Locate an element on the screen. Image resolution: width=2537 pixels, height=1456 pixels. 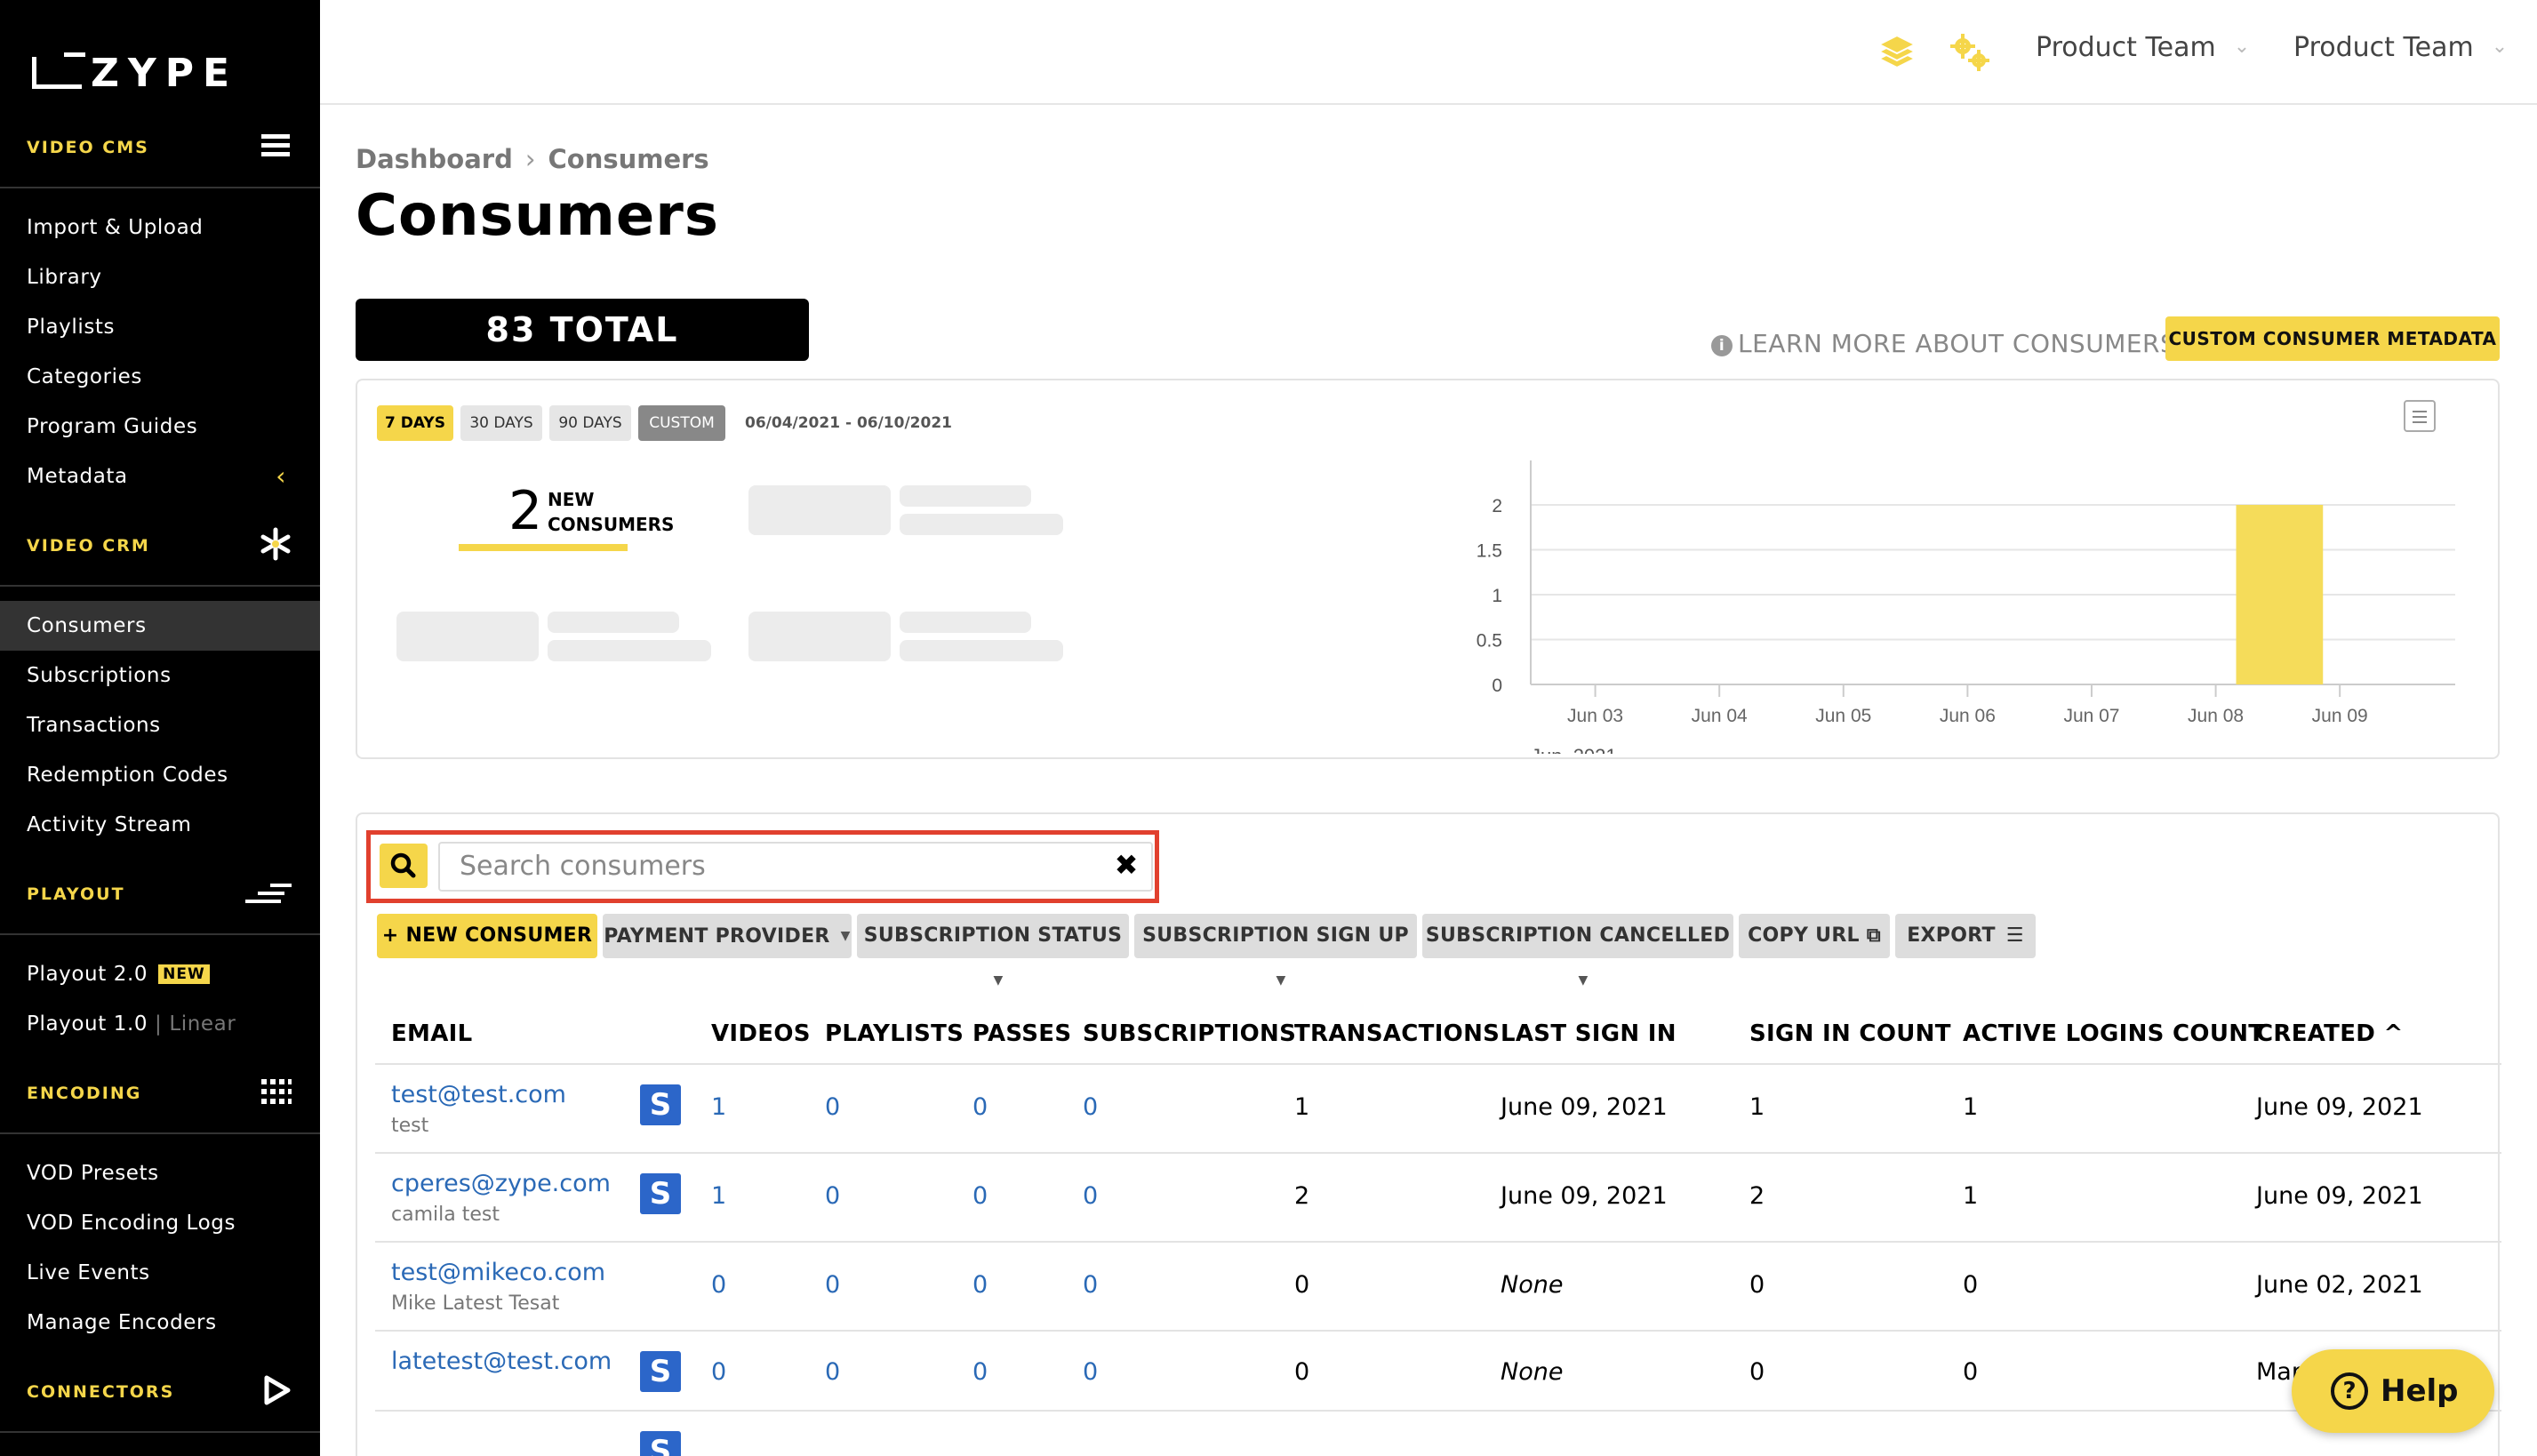
hamburger-icon is located at coordinates (275, 146).